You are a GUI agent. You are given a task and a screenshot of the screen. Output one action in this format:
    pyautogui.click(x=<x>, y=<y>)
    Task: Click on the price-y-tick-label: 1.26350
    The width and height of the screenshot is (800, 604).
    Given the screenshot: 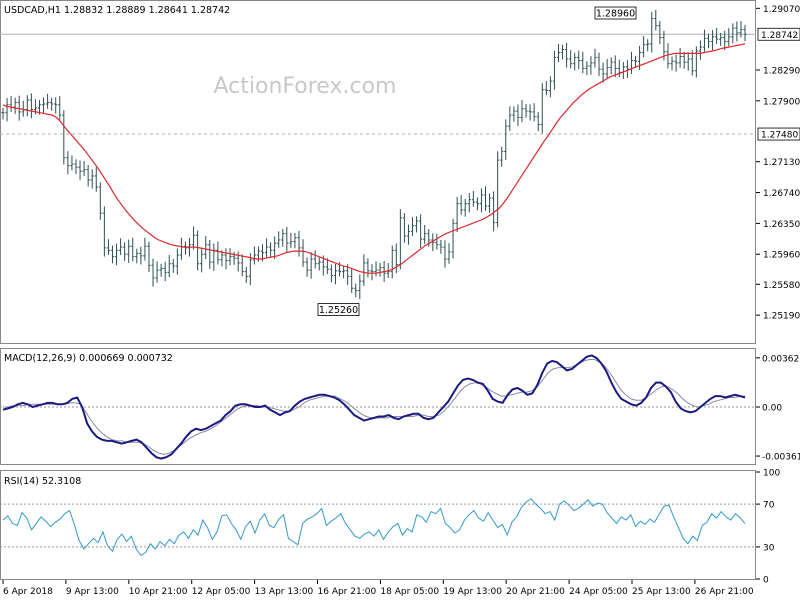 What is the action you would take?
    pyautogui.click(x=781, y=225)
    